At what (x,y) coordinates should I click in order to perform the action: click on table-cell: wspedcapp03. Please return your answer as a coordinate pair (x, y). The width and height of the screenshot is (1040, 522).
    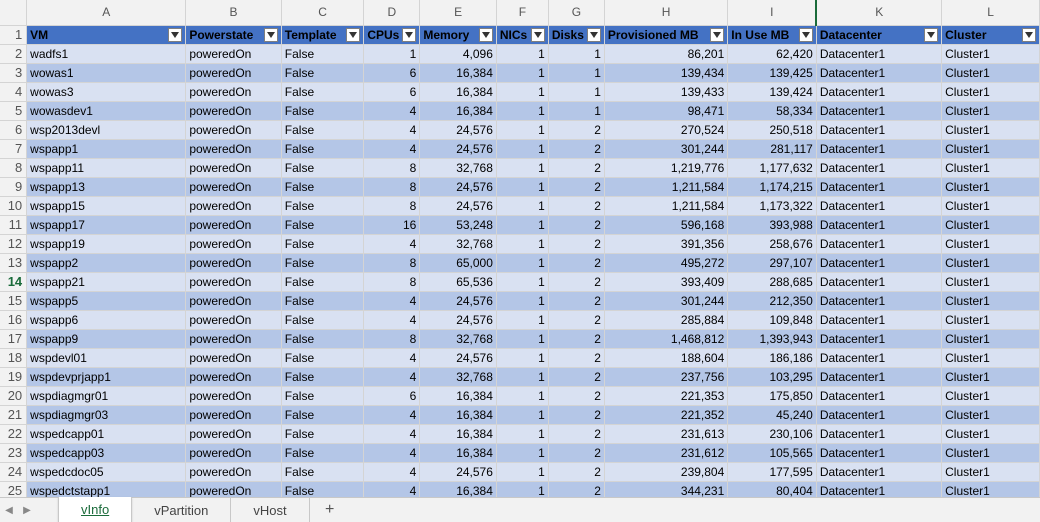
    Looking at the image, I should click on (106, 453).